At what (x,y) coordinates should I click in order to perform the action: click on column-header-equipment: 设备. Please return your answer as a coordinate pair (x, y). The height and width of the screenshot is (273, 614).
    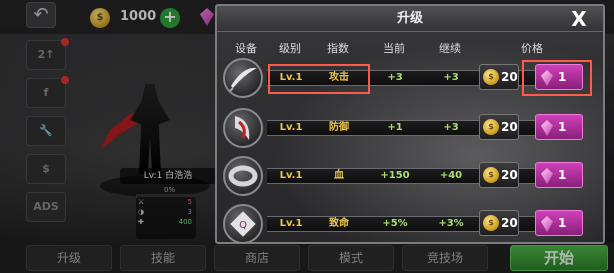
    Looking at the image, I should click on (246, 48).